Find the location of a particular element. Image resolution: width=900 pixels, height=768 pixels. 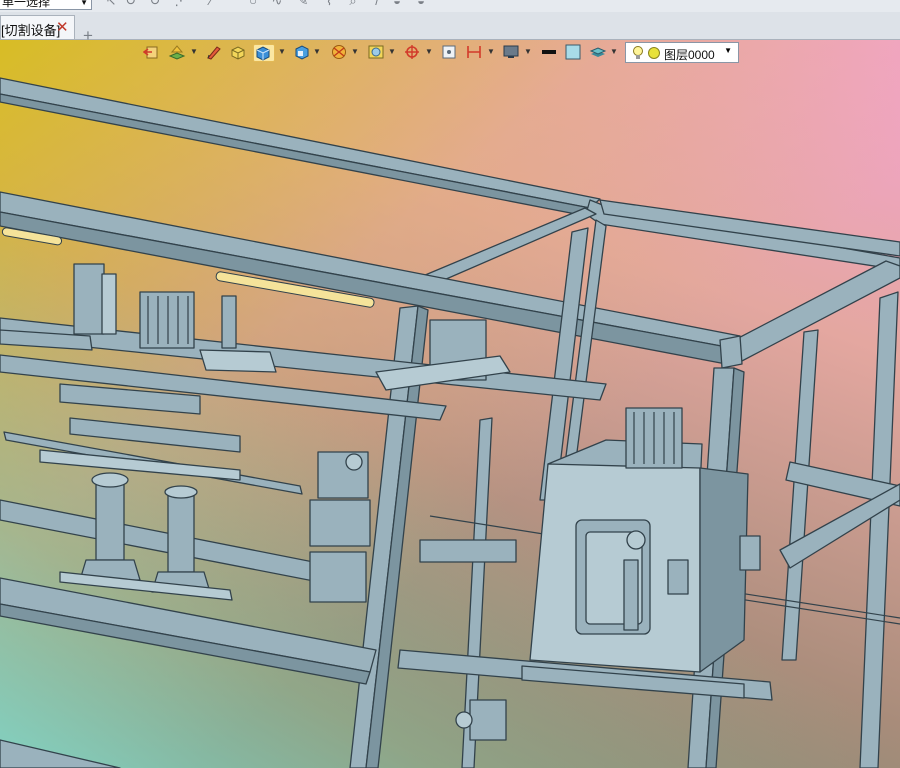

zoom-icon: ⌕ is located at coordinates (353, 4).